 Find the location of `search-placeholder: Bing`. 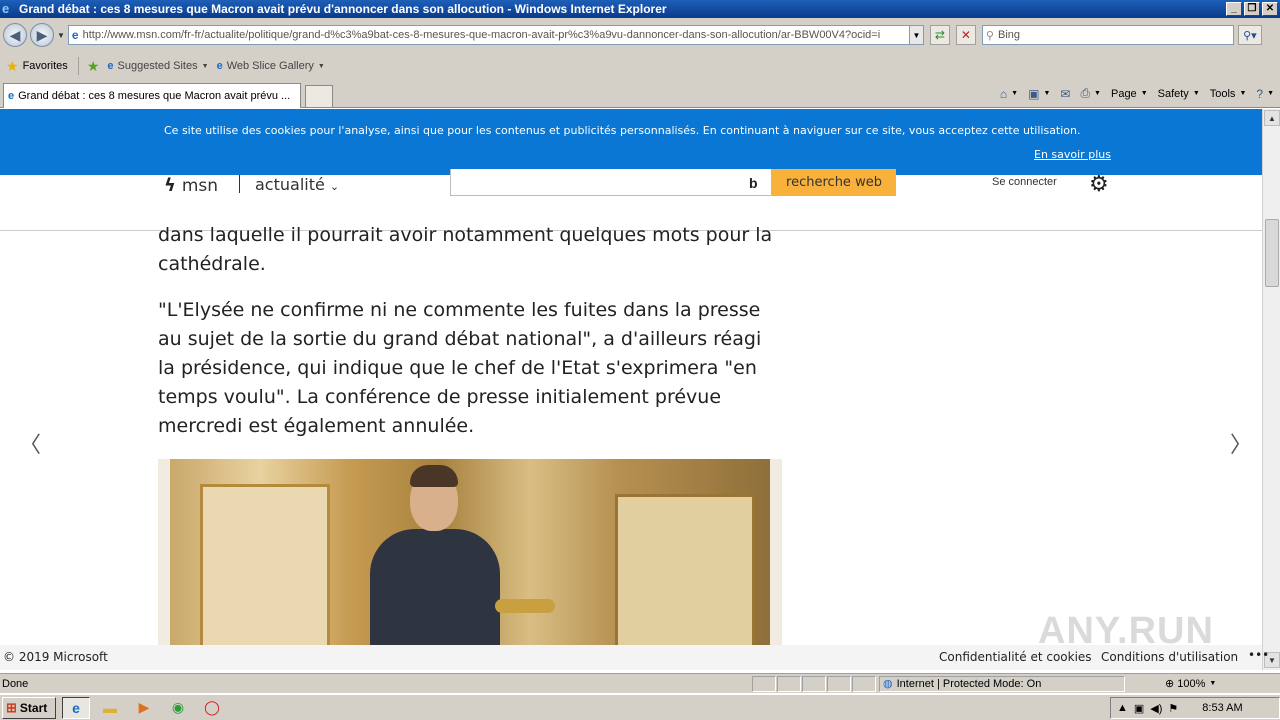

search-placeholder: Bing is located at coordinates (1009, 35).